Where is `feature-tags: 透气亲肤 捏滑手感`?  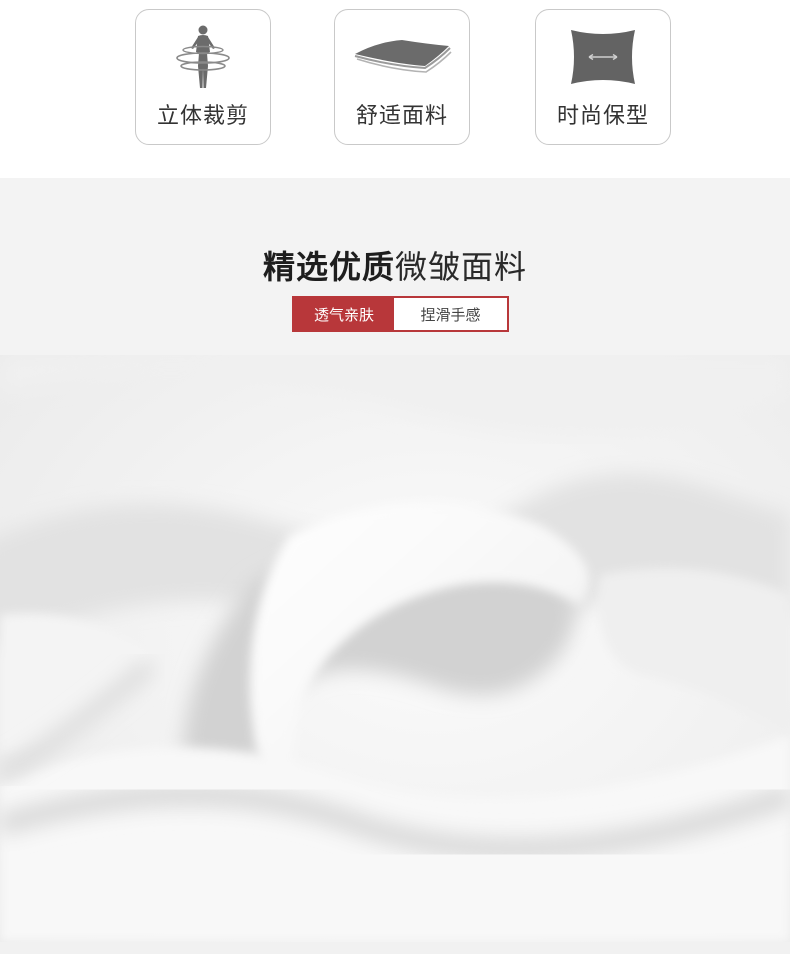
feature-tags: 透气亲肤 捏滑手感 is located at coordinates (400, 314).